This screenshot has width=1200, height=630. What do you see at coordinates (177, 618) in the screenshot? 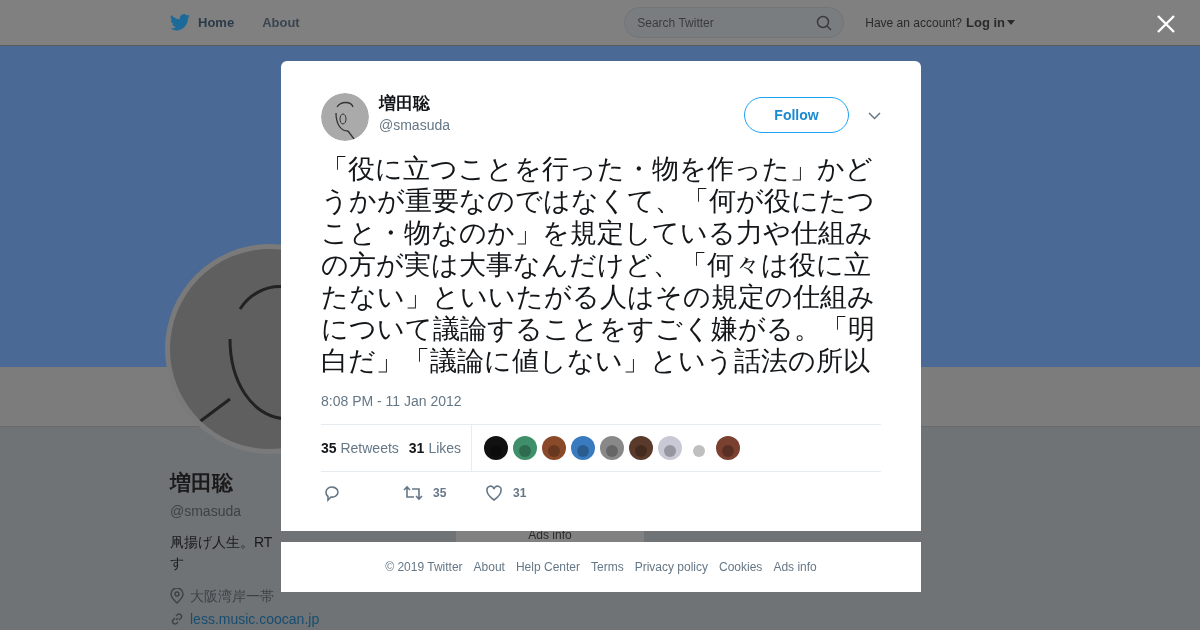
I see `link-icon` at bounding box center [177, 618].